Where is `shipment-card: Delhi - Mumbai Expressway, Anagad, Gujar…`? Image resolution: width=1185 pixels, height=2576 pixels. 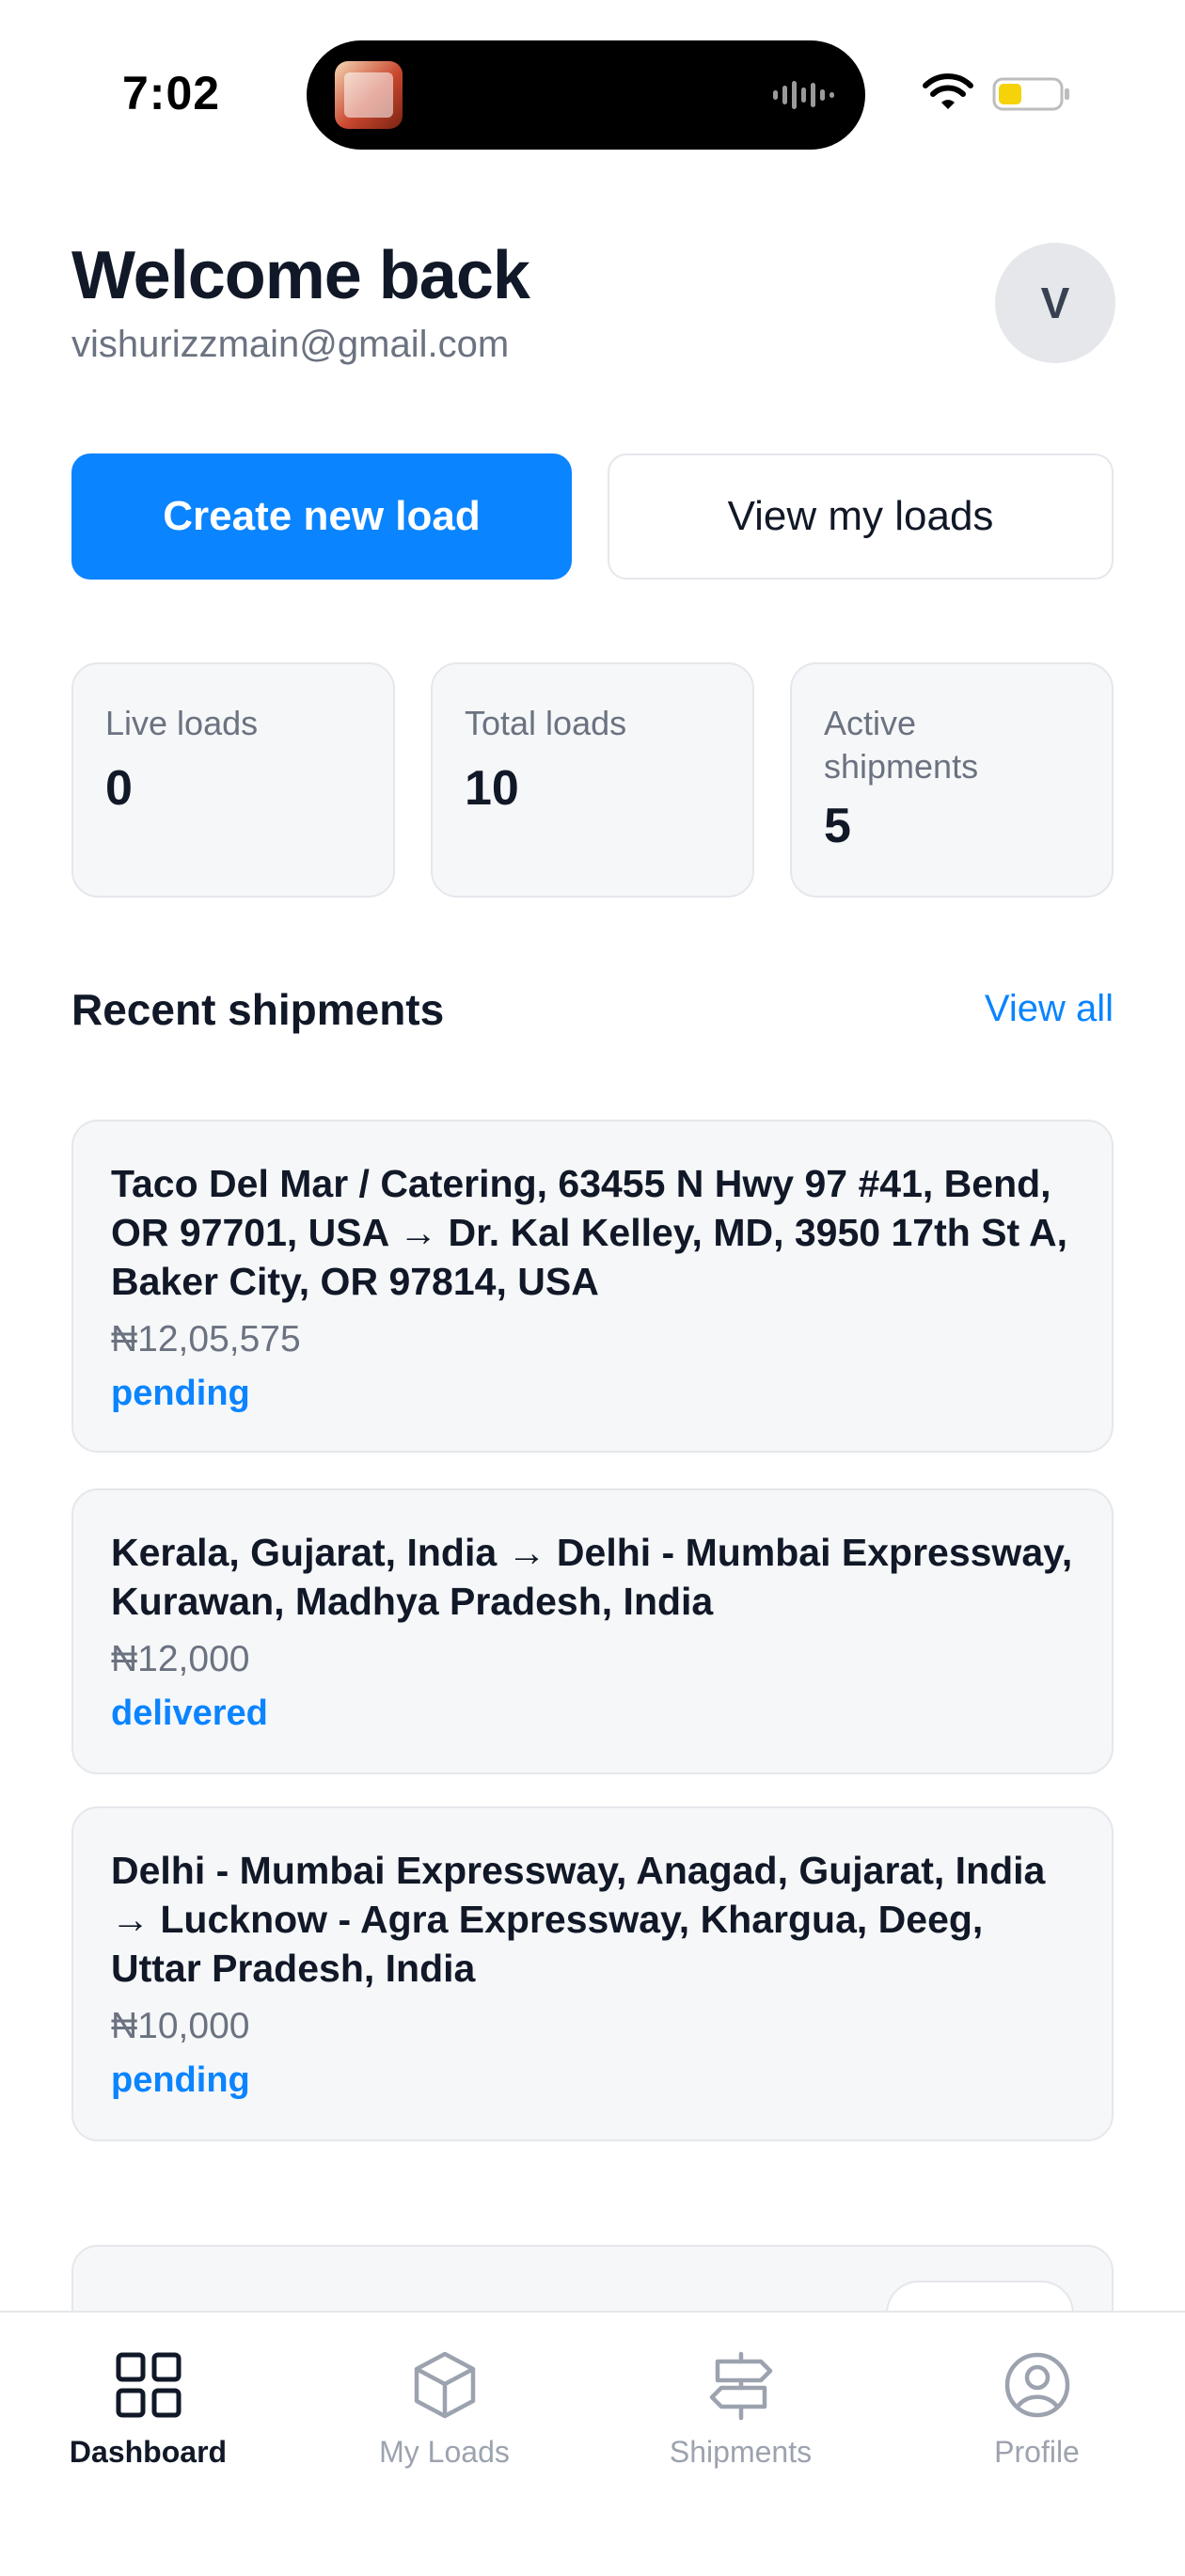 shipment-card: Delhi - Mumbai Expressway, Anagad, Gujar… is located at coordinates (592, 1974).